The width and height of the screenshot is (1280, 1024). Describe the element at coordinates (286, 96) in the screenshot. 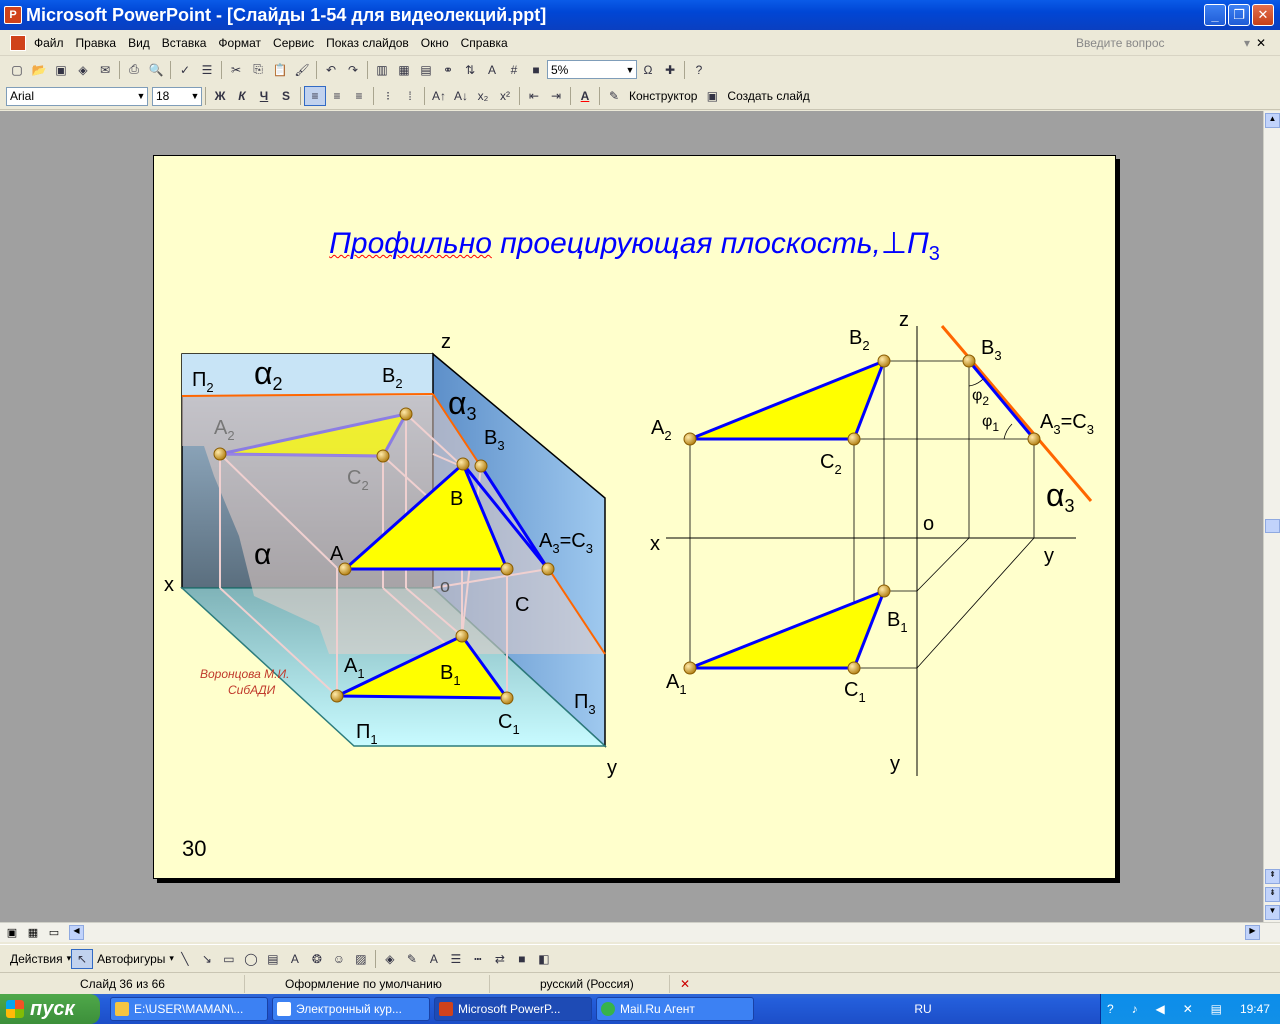

I see `shadow-button: S` at that location.